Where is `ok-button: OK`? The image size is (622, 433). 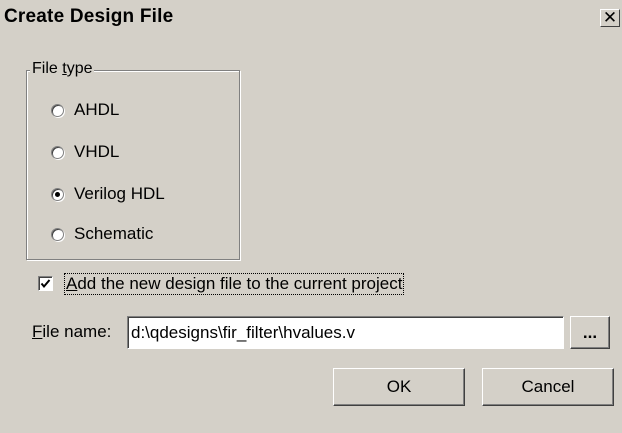 ok-button: OK is located at coordinates (399, 387).